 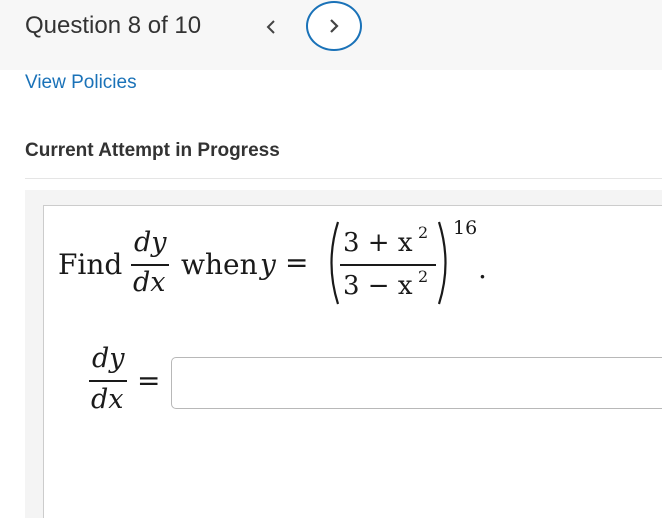 What do you see at coordinates (343, 178) in the screenshot?
I see `divider` at bounding box center [343, 178].